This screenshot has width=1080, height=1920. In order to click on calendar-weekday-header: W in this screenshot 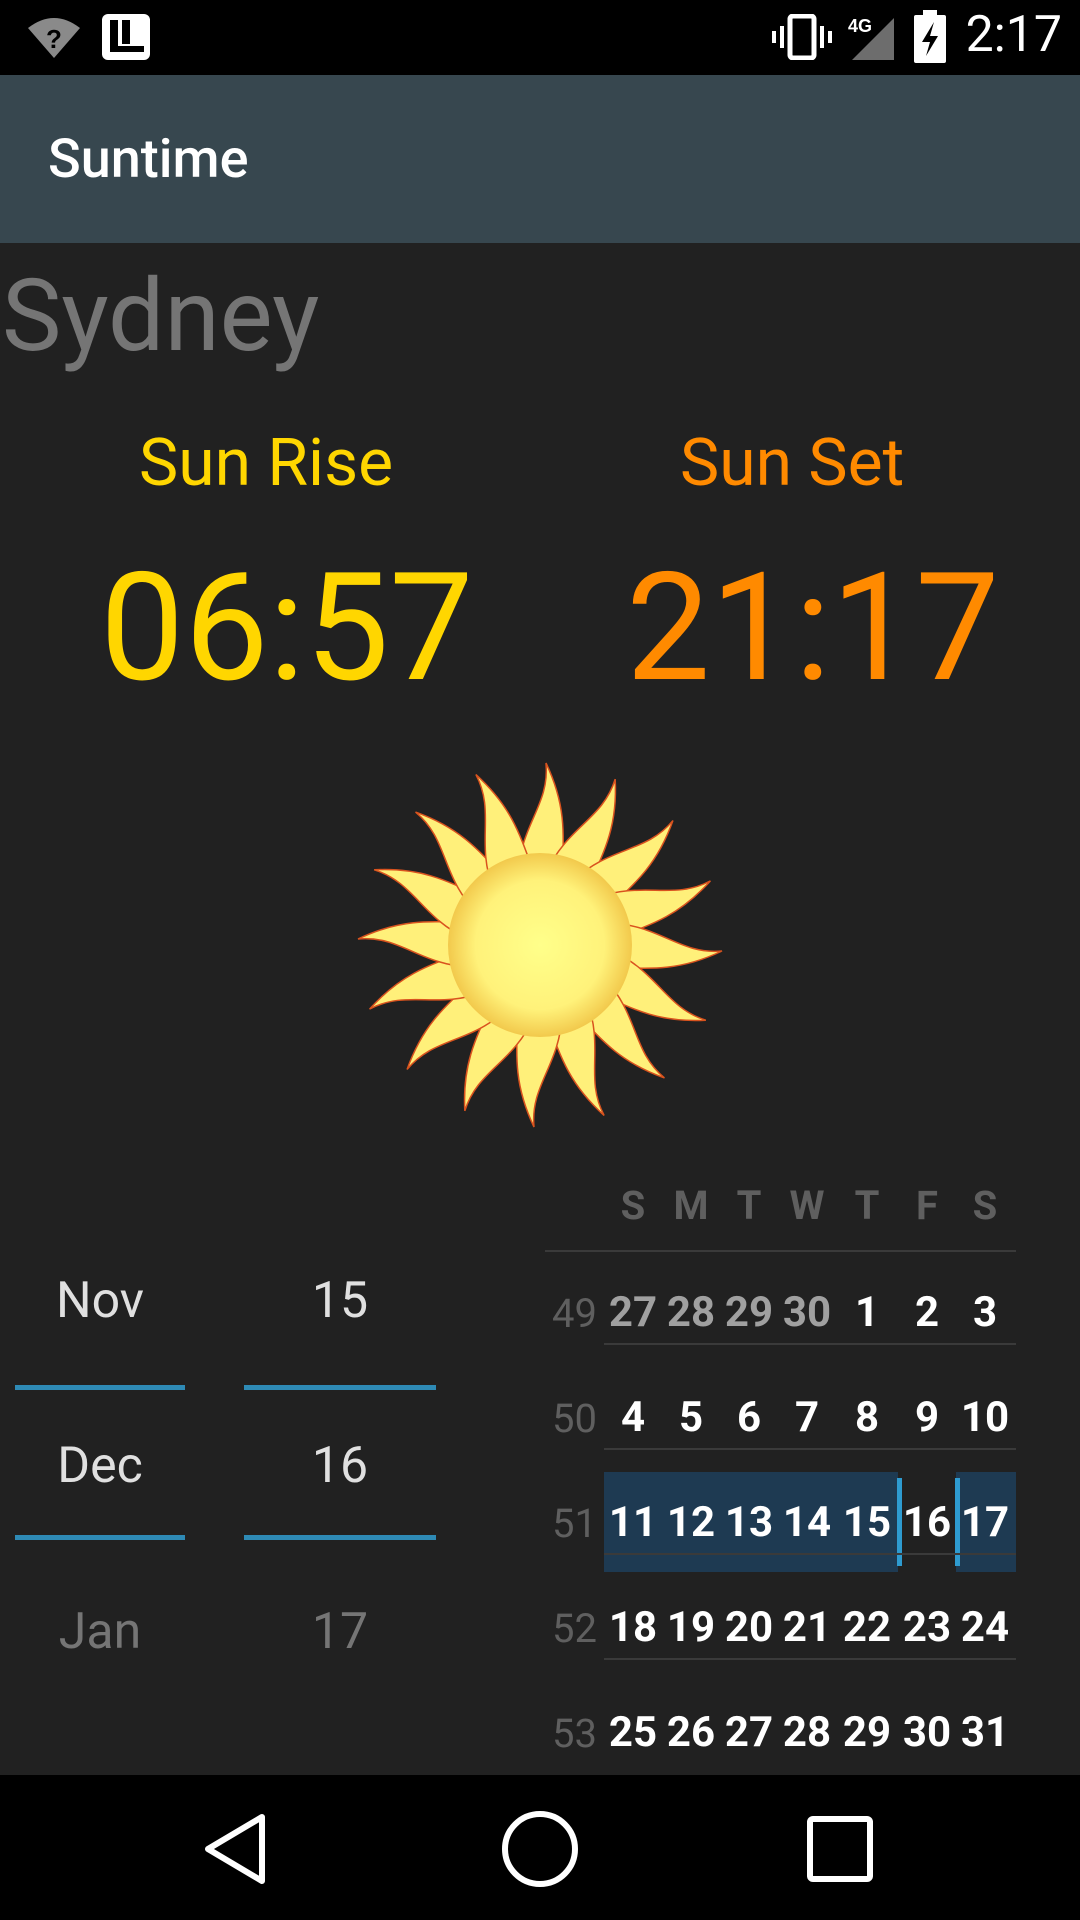, I will do `click(807, 1205)`.